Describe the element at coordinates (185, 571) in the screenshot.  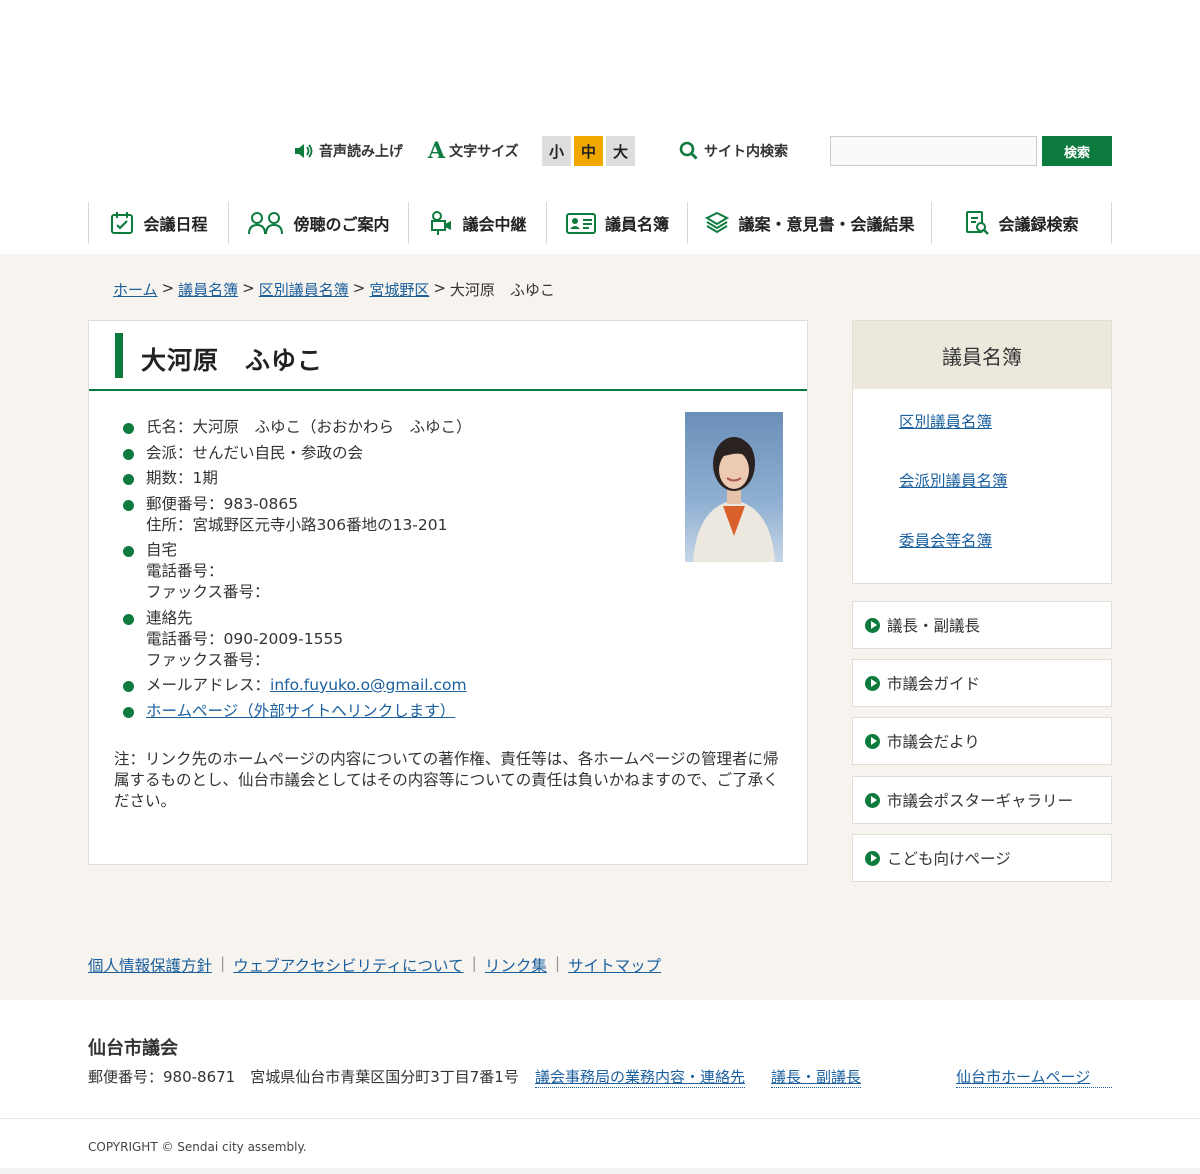
I see `profile-home-phone: 電話番号：` at that location.